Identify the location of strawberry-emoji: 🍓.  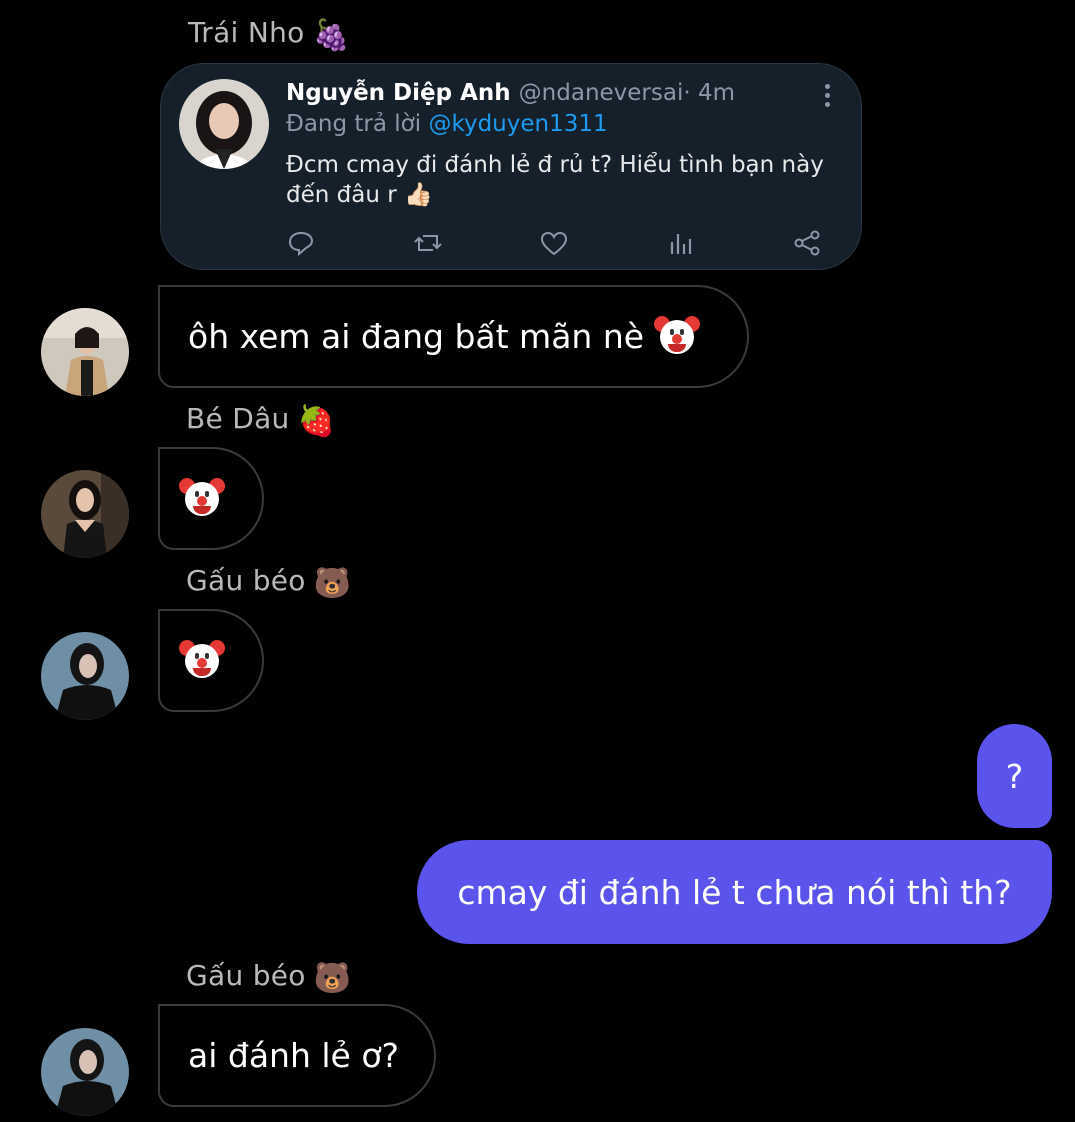
(316, 421).